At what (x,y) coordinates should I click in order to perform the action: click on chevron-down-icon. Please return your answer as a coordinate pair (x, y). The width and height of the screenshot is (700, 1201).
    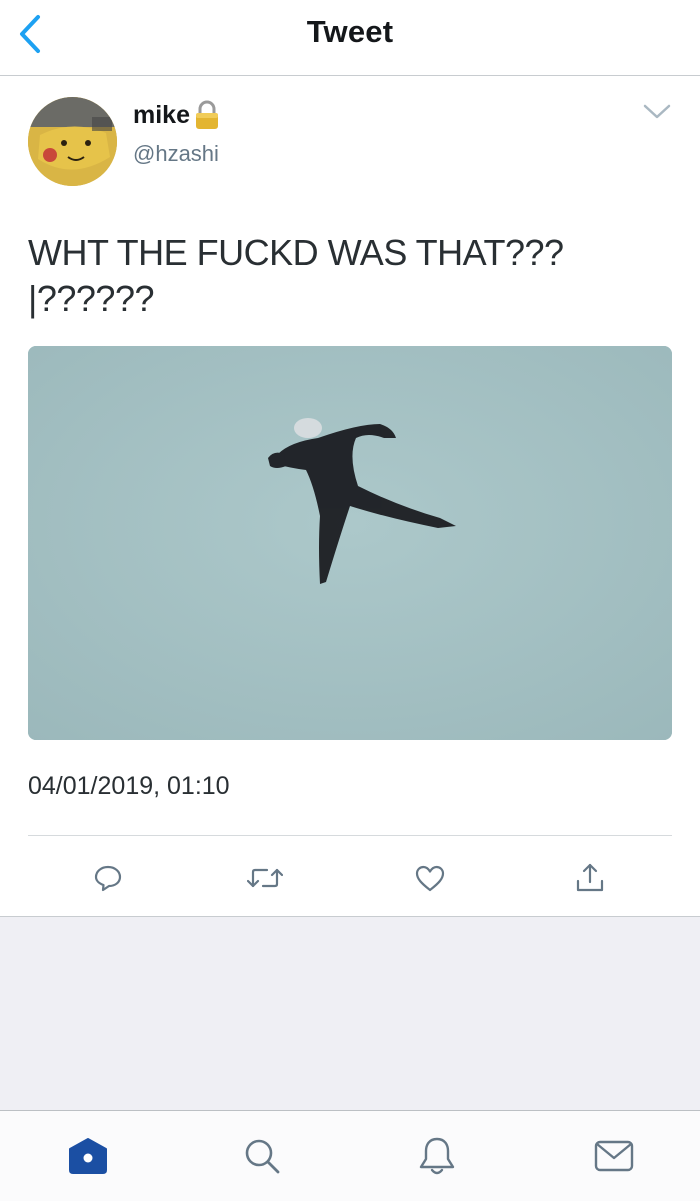
    Looking at the image, I should click on (657, 111).